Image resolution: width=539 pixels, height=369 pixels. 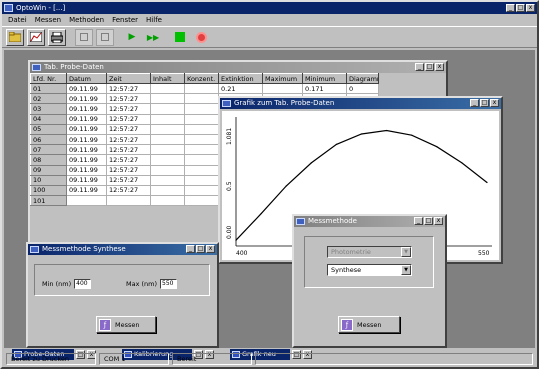 I want to click on max-input: 550, so click(x=169, y=284).